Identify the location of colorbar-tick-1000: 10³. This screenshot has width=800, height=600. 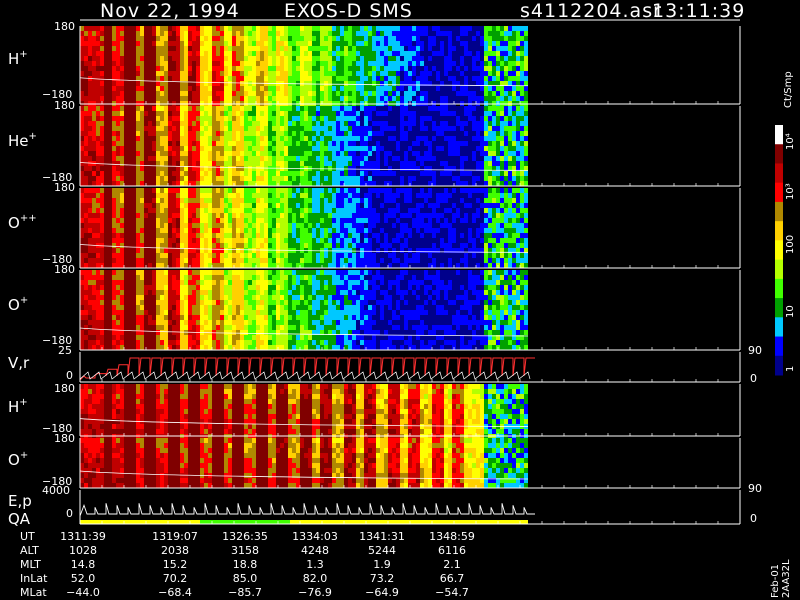
(790, 191).